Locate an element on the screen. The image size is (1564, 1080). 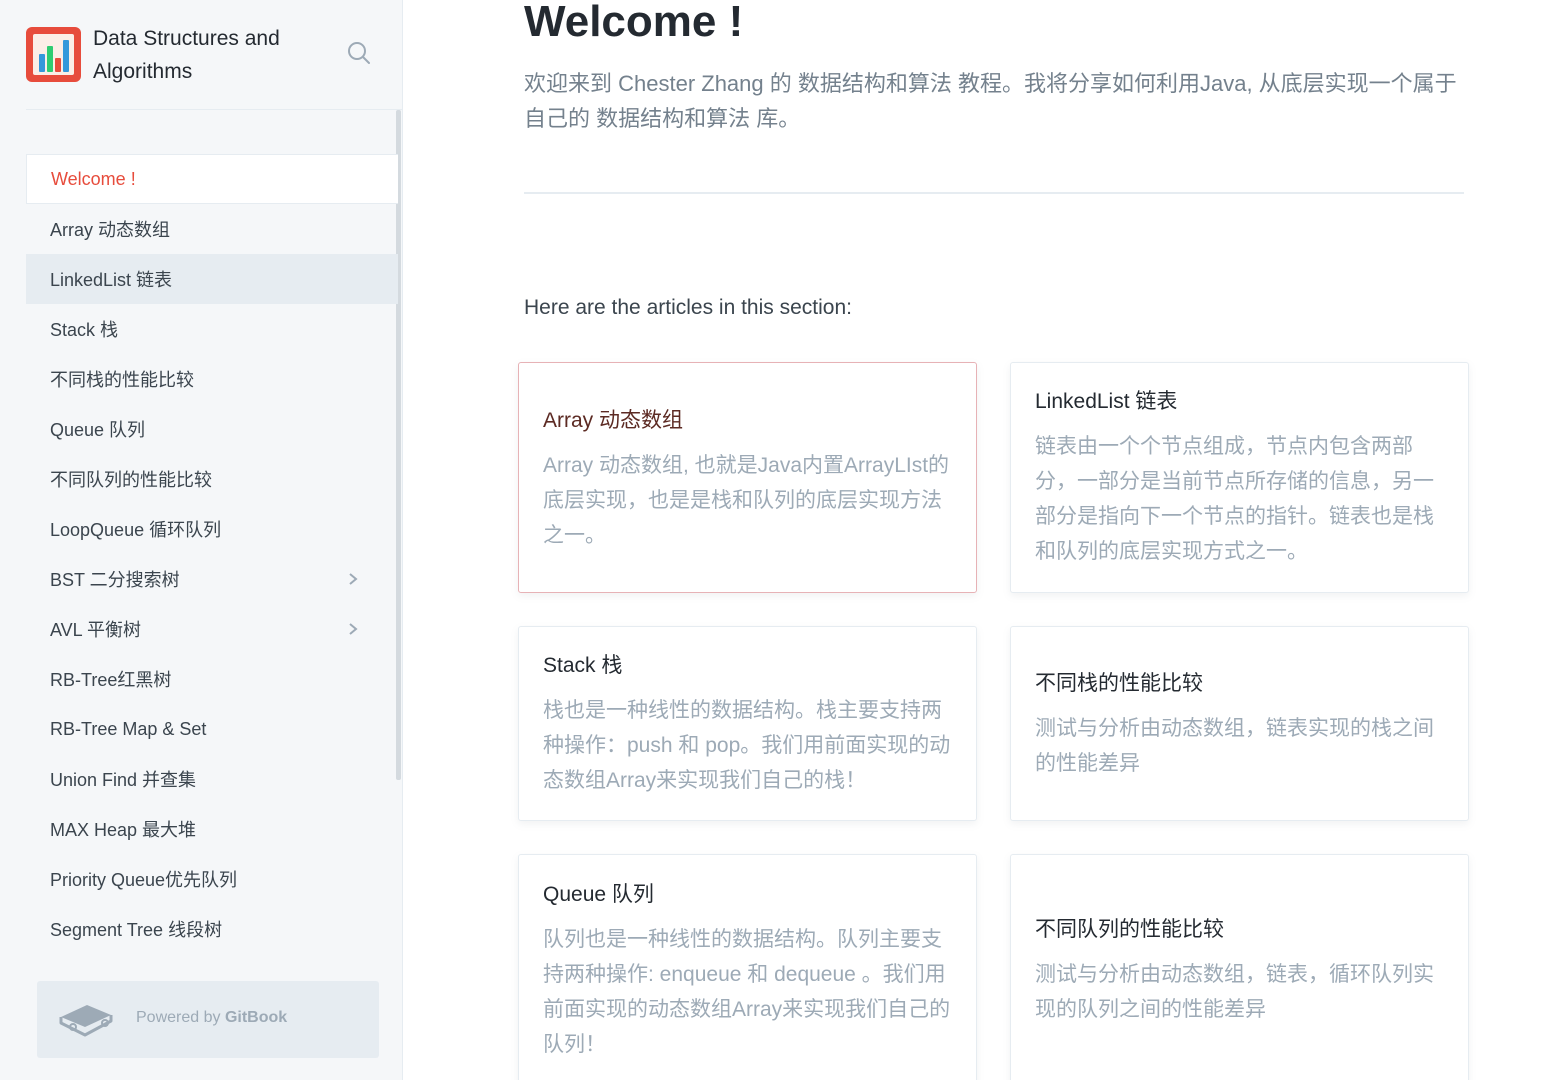
sidebar-item-stack: Stack 栈 is located at coordinates (212, 329).